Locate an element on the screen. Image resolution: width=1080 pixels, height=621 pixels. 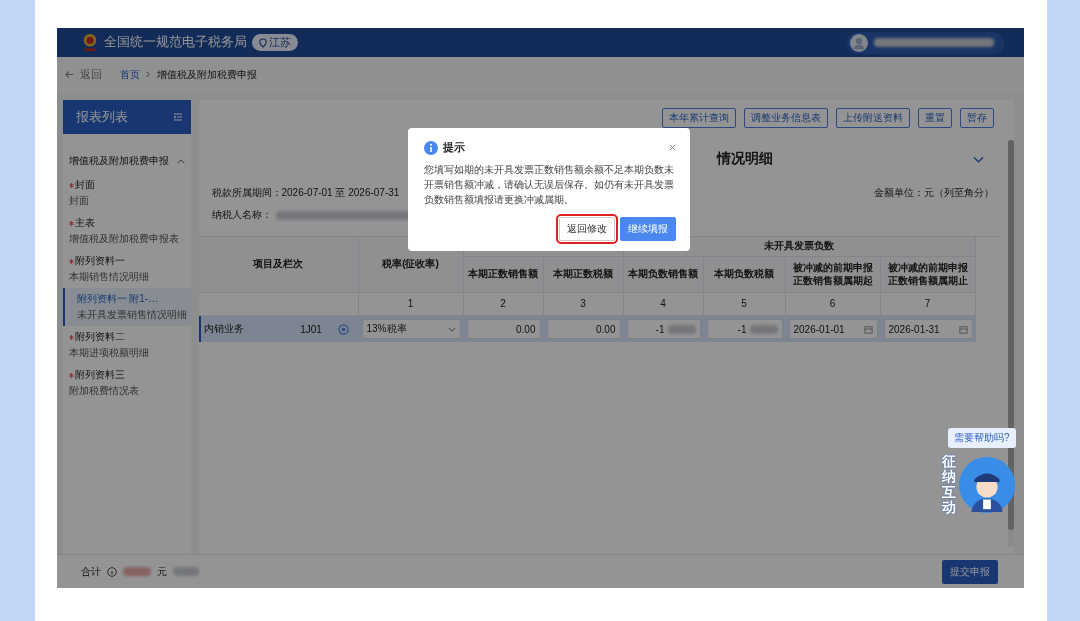
column-header: 被冲减的前期申报正数销售额属期起 is located at coordinates (833, 275).